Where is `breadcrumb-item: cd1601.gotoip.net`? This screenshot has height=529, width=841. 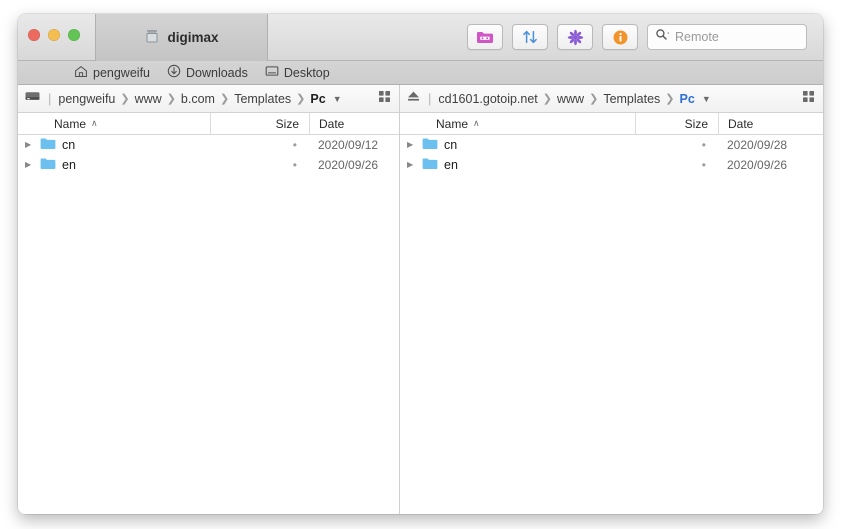 breadcrumb-item: cd1601.gotoip.net is located at coordinates (487, 99).